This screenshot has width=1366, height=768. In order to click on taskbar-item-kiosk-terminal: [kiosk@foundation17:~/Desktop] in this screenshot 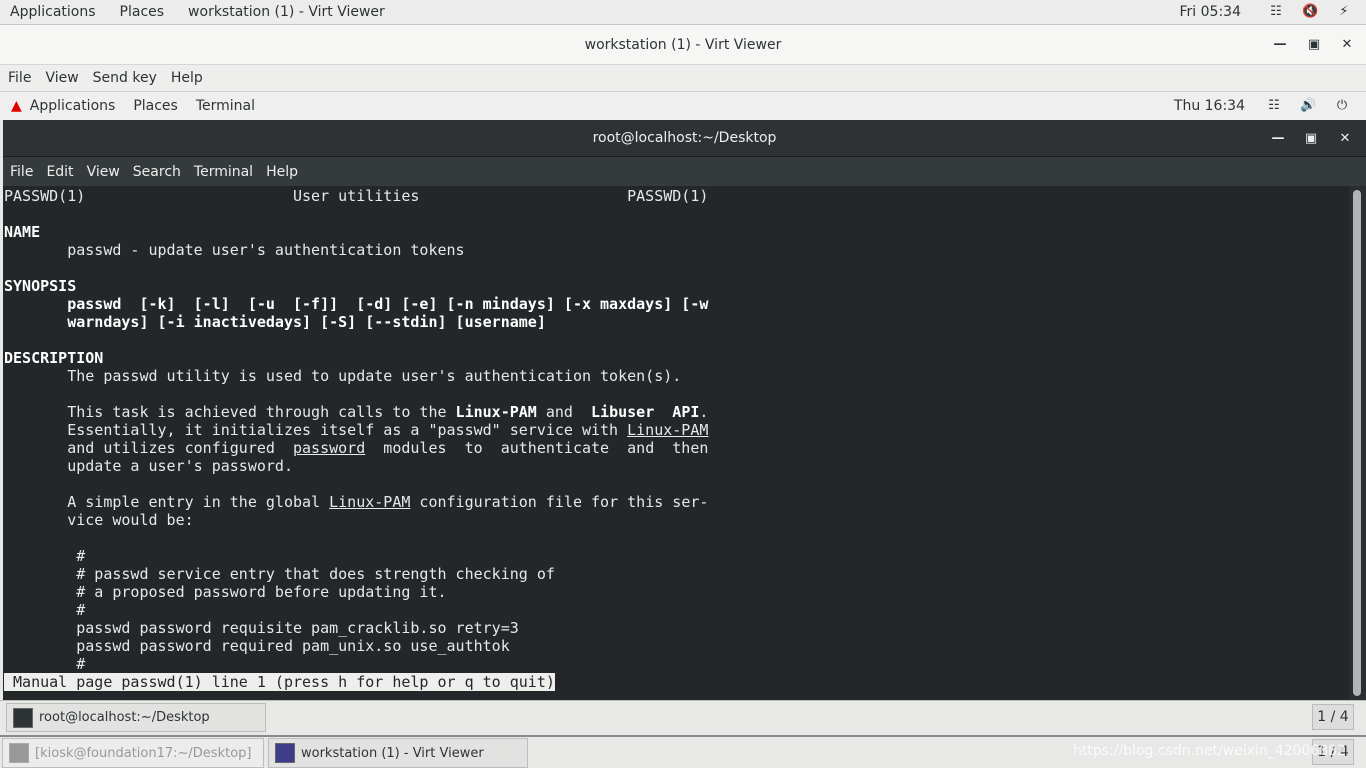, I will do `click(133, 753)`.